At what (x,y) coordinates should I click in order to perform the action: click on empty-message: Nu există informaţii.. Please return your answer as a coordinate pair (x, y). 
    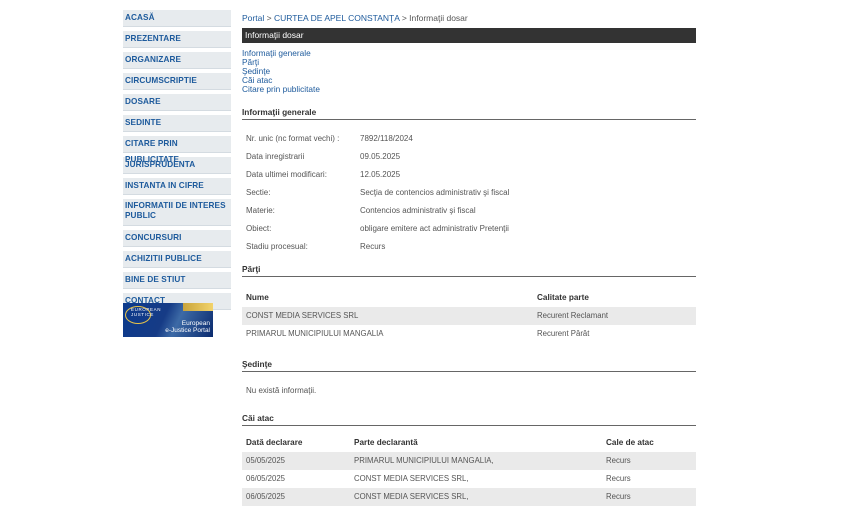
    Looking at the image, I should click on (281, 390).